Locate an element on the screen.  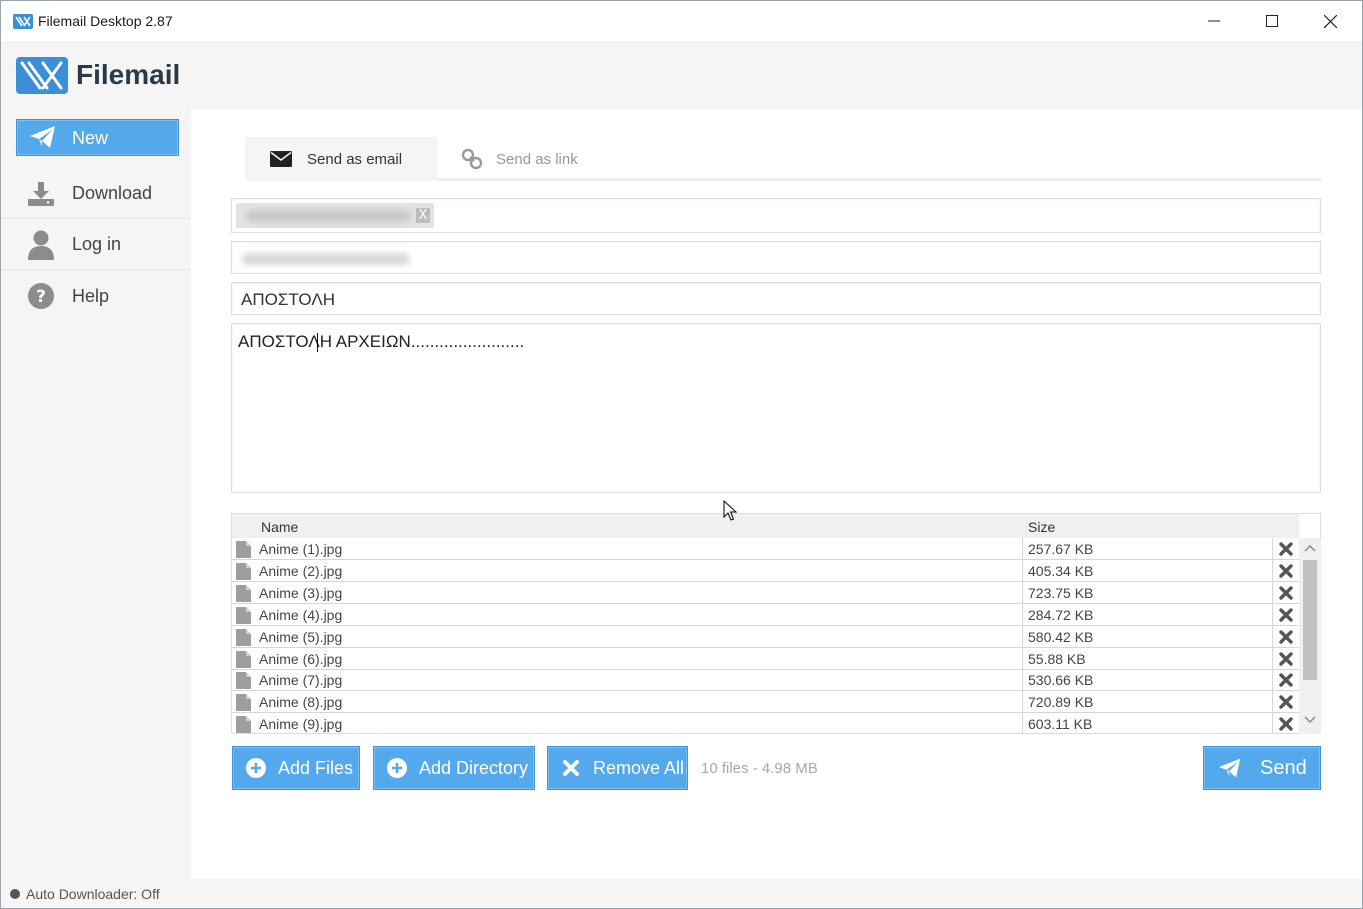
filemail-app-icon is located at coordinates (23, 21).